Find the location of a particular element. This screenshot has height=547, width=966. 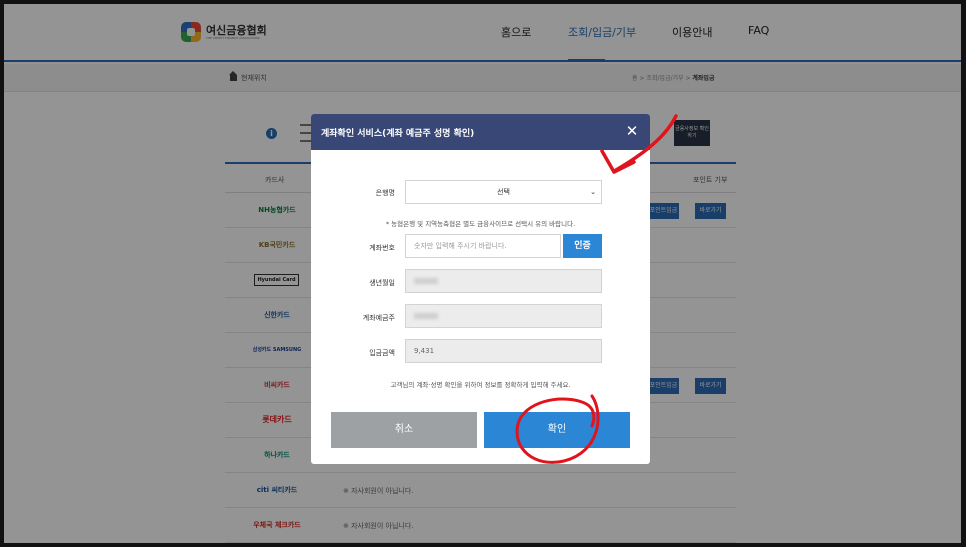

modal-title: 계좌확인 서비스(계좌 예금주 성명 확인) is located at coordinates (398, 134).